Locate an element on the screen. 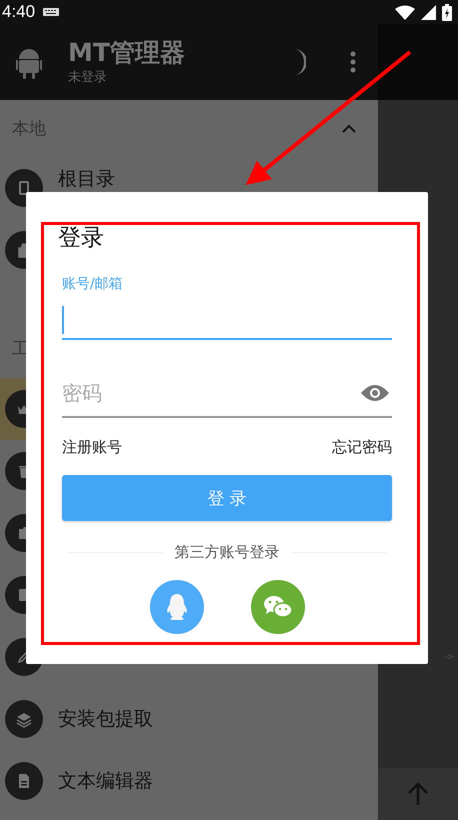 Image resolution: width=458 pixels, height=820 pixels. login-status: 未登录 is located at coordinates (88, 77).